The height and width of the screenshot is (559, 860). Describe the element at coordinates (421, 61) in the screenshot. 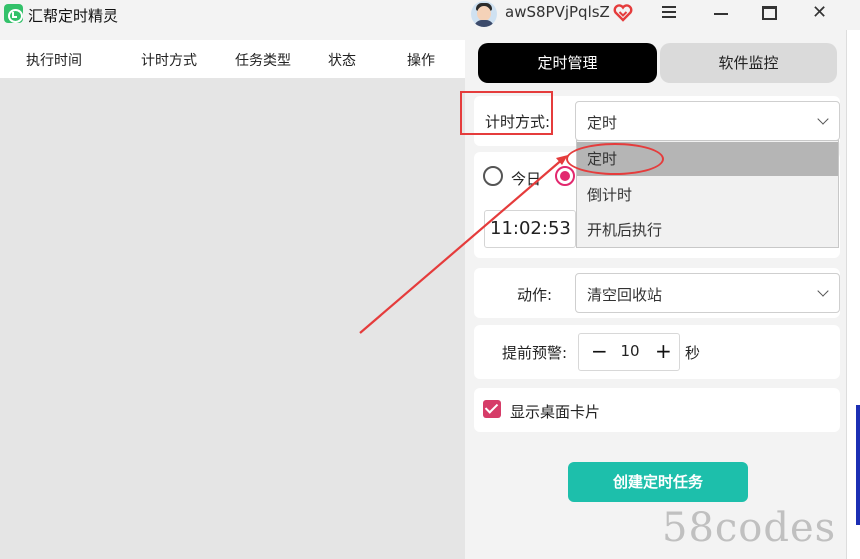

I see `column-actions: 操作` at that location.